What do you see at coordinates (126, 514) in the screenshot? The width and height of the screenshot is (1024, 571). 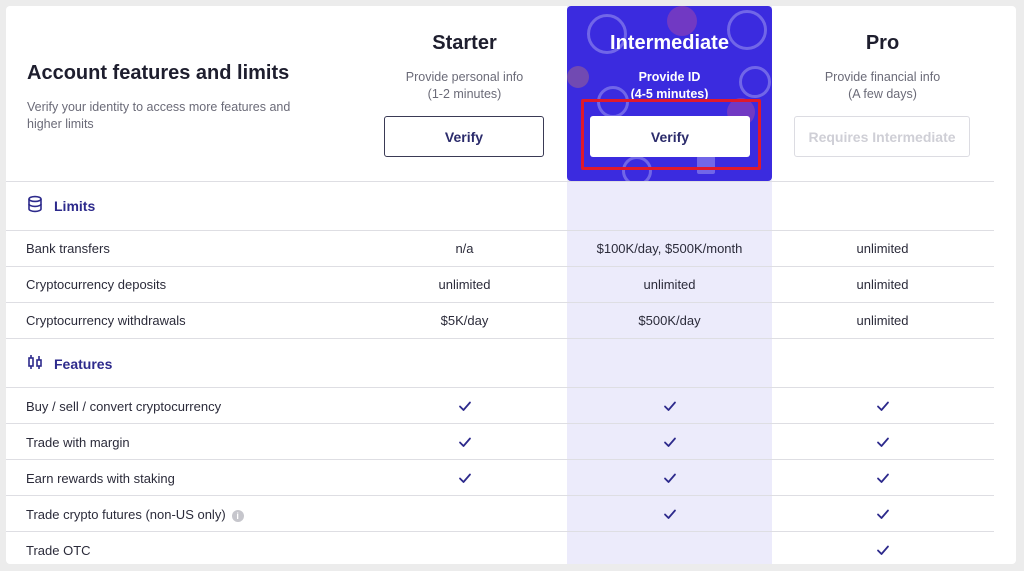 I see `feature-label-text: Trade crypto futures (non-US only)` at bounding box center [126, 514].